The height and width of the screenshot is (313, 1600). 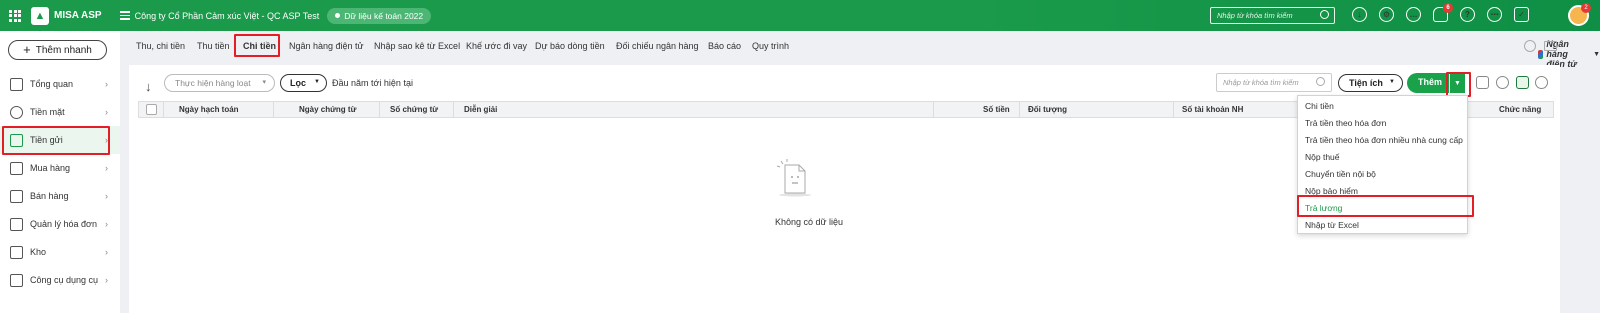 What do you see at coordinates (570, 46) in the screenshot?
I see `tab-du-bao-dong-tien: Dự báo dòng tiền` at bounding box center [570, 46].